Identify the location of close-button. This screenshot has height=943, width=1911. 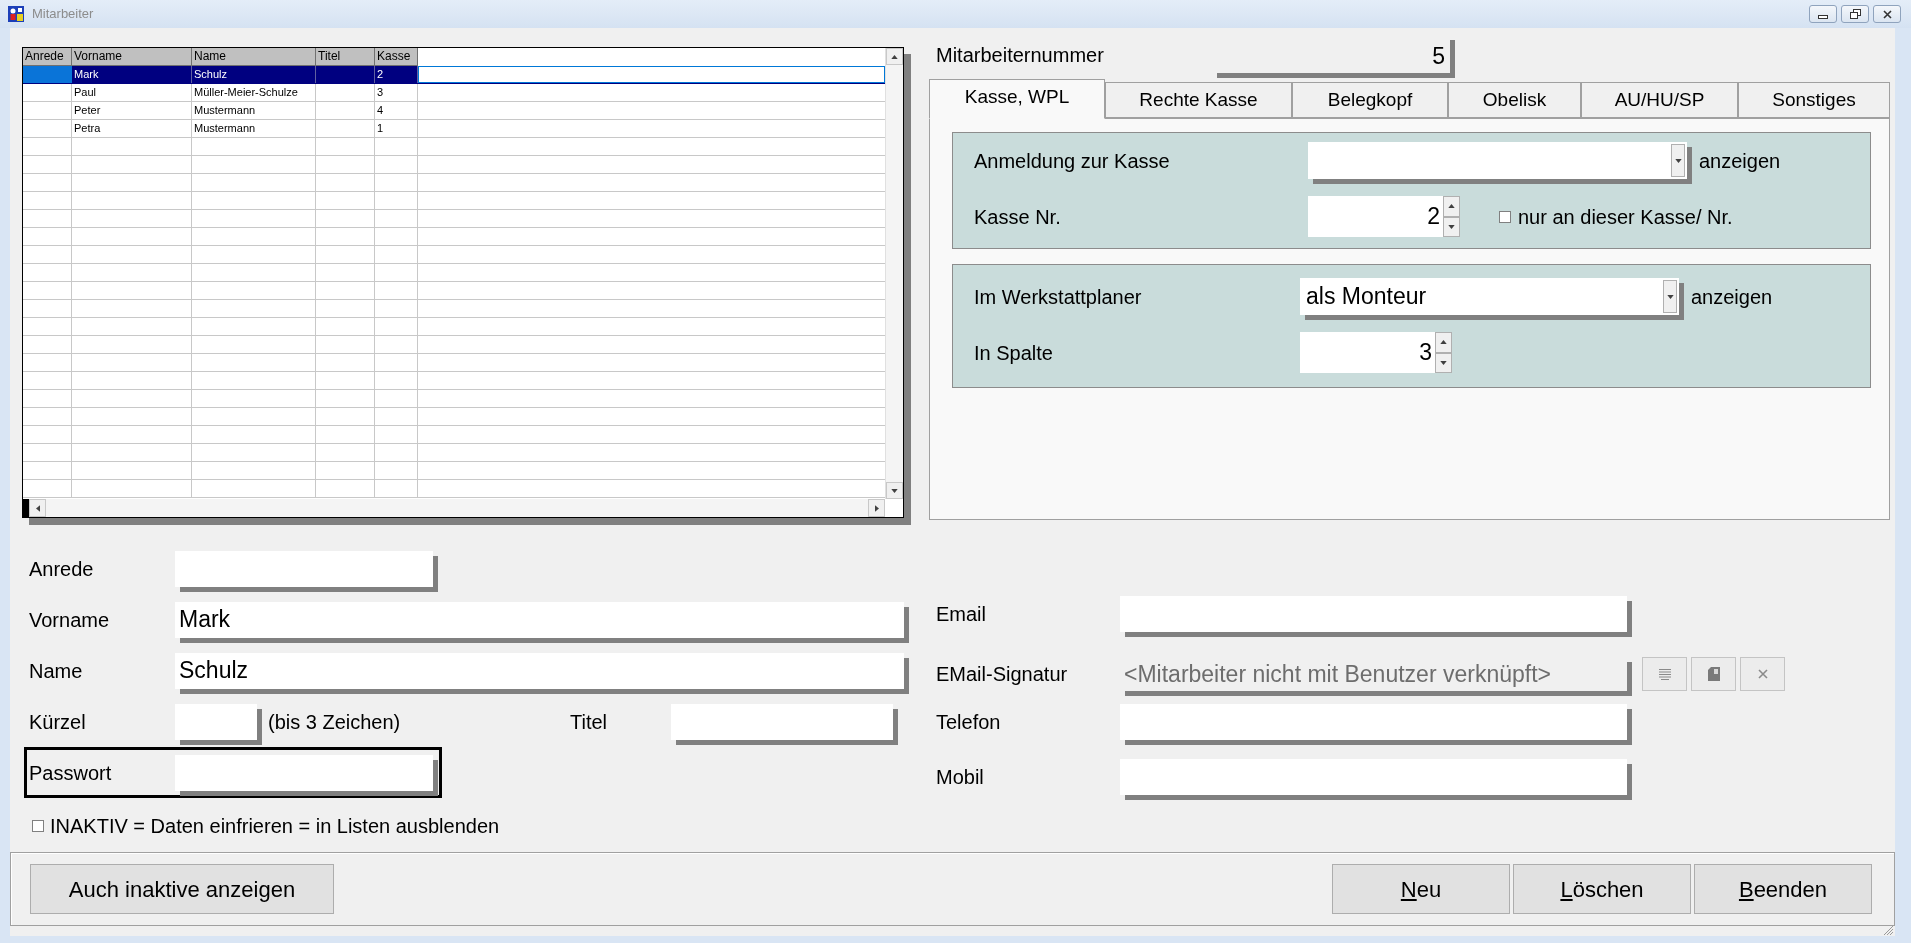
(1887, 14).